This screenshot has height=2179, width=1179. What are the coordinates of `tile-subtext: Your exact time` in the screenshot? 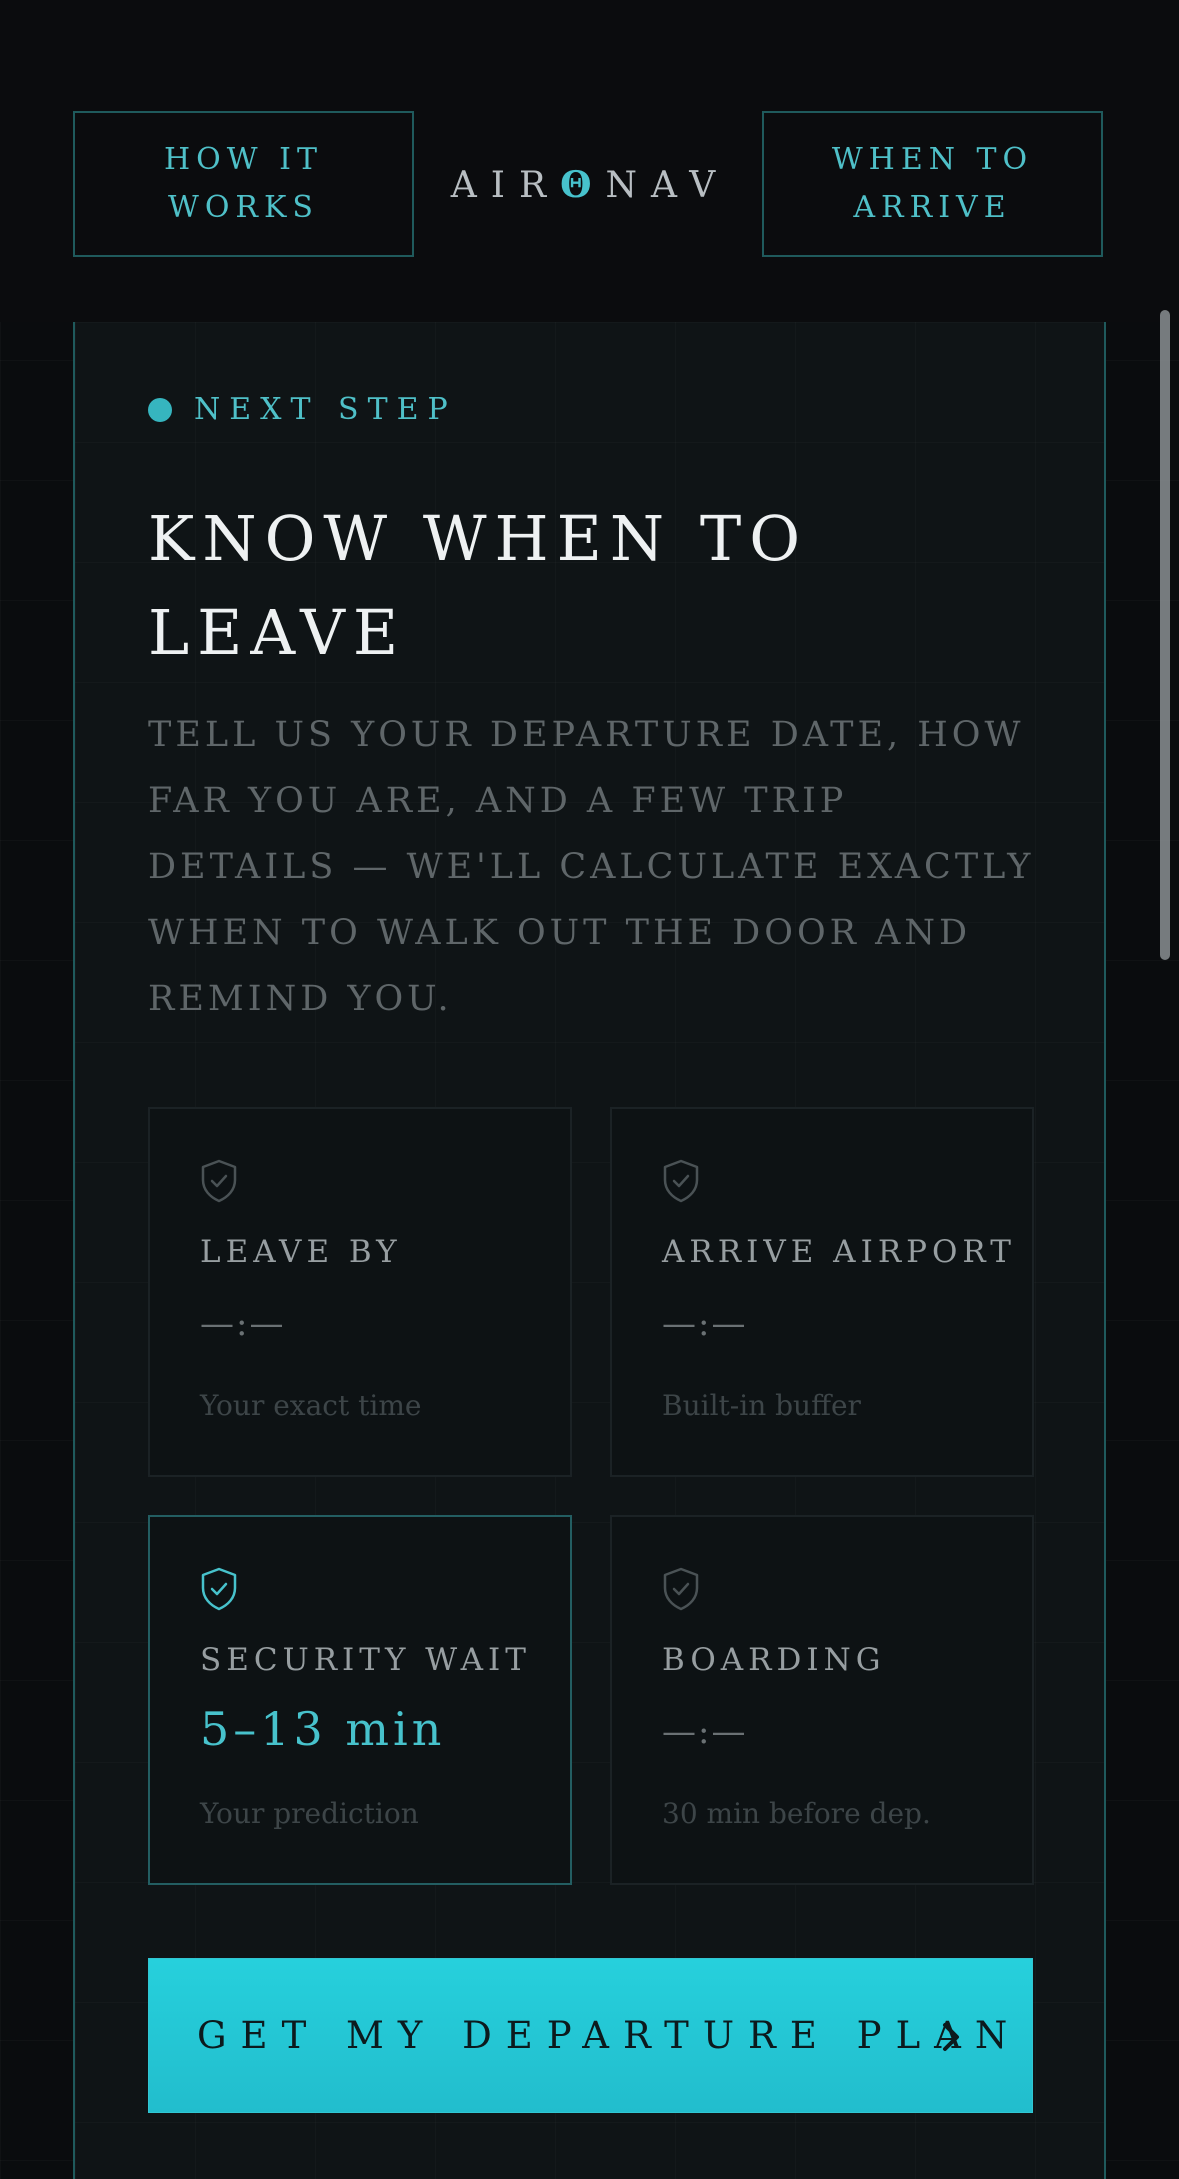 It's located at (311, 1405).